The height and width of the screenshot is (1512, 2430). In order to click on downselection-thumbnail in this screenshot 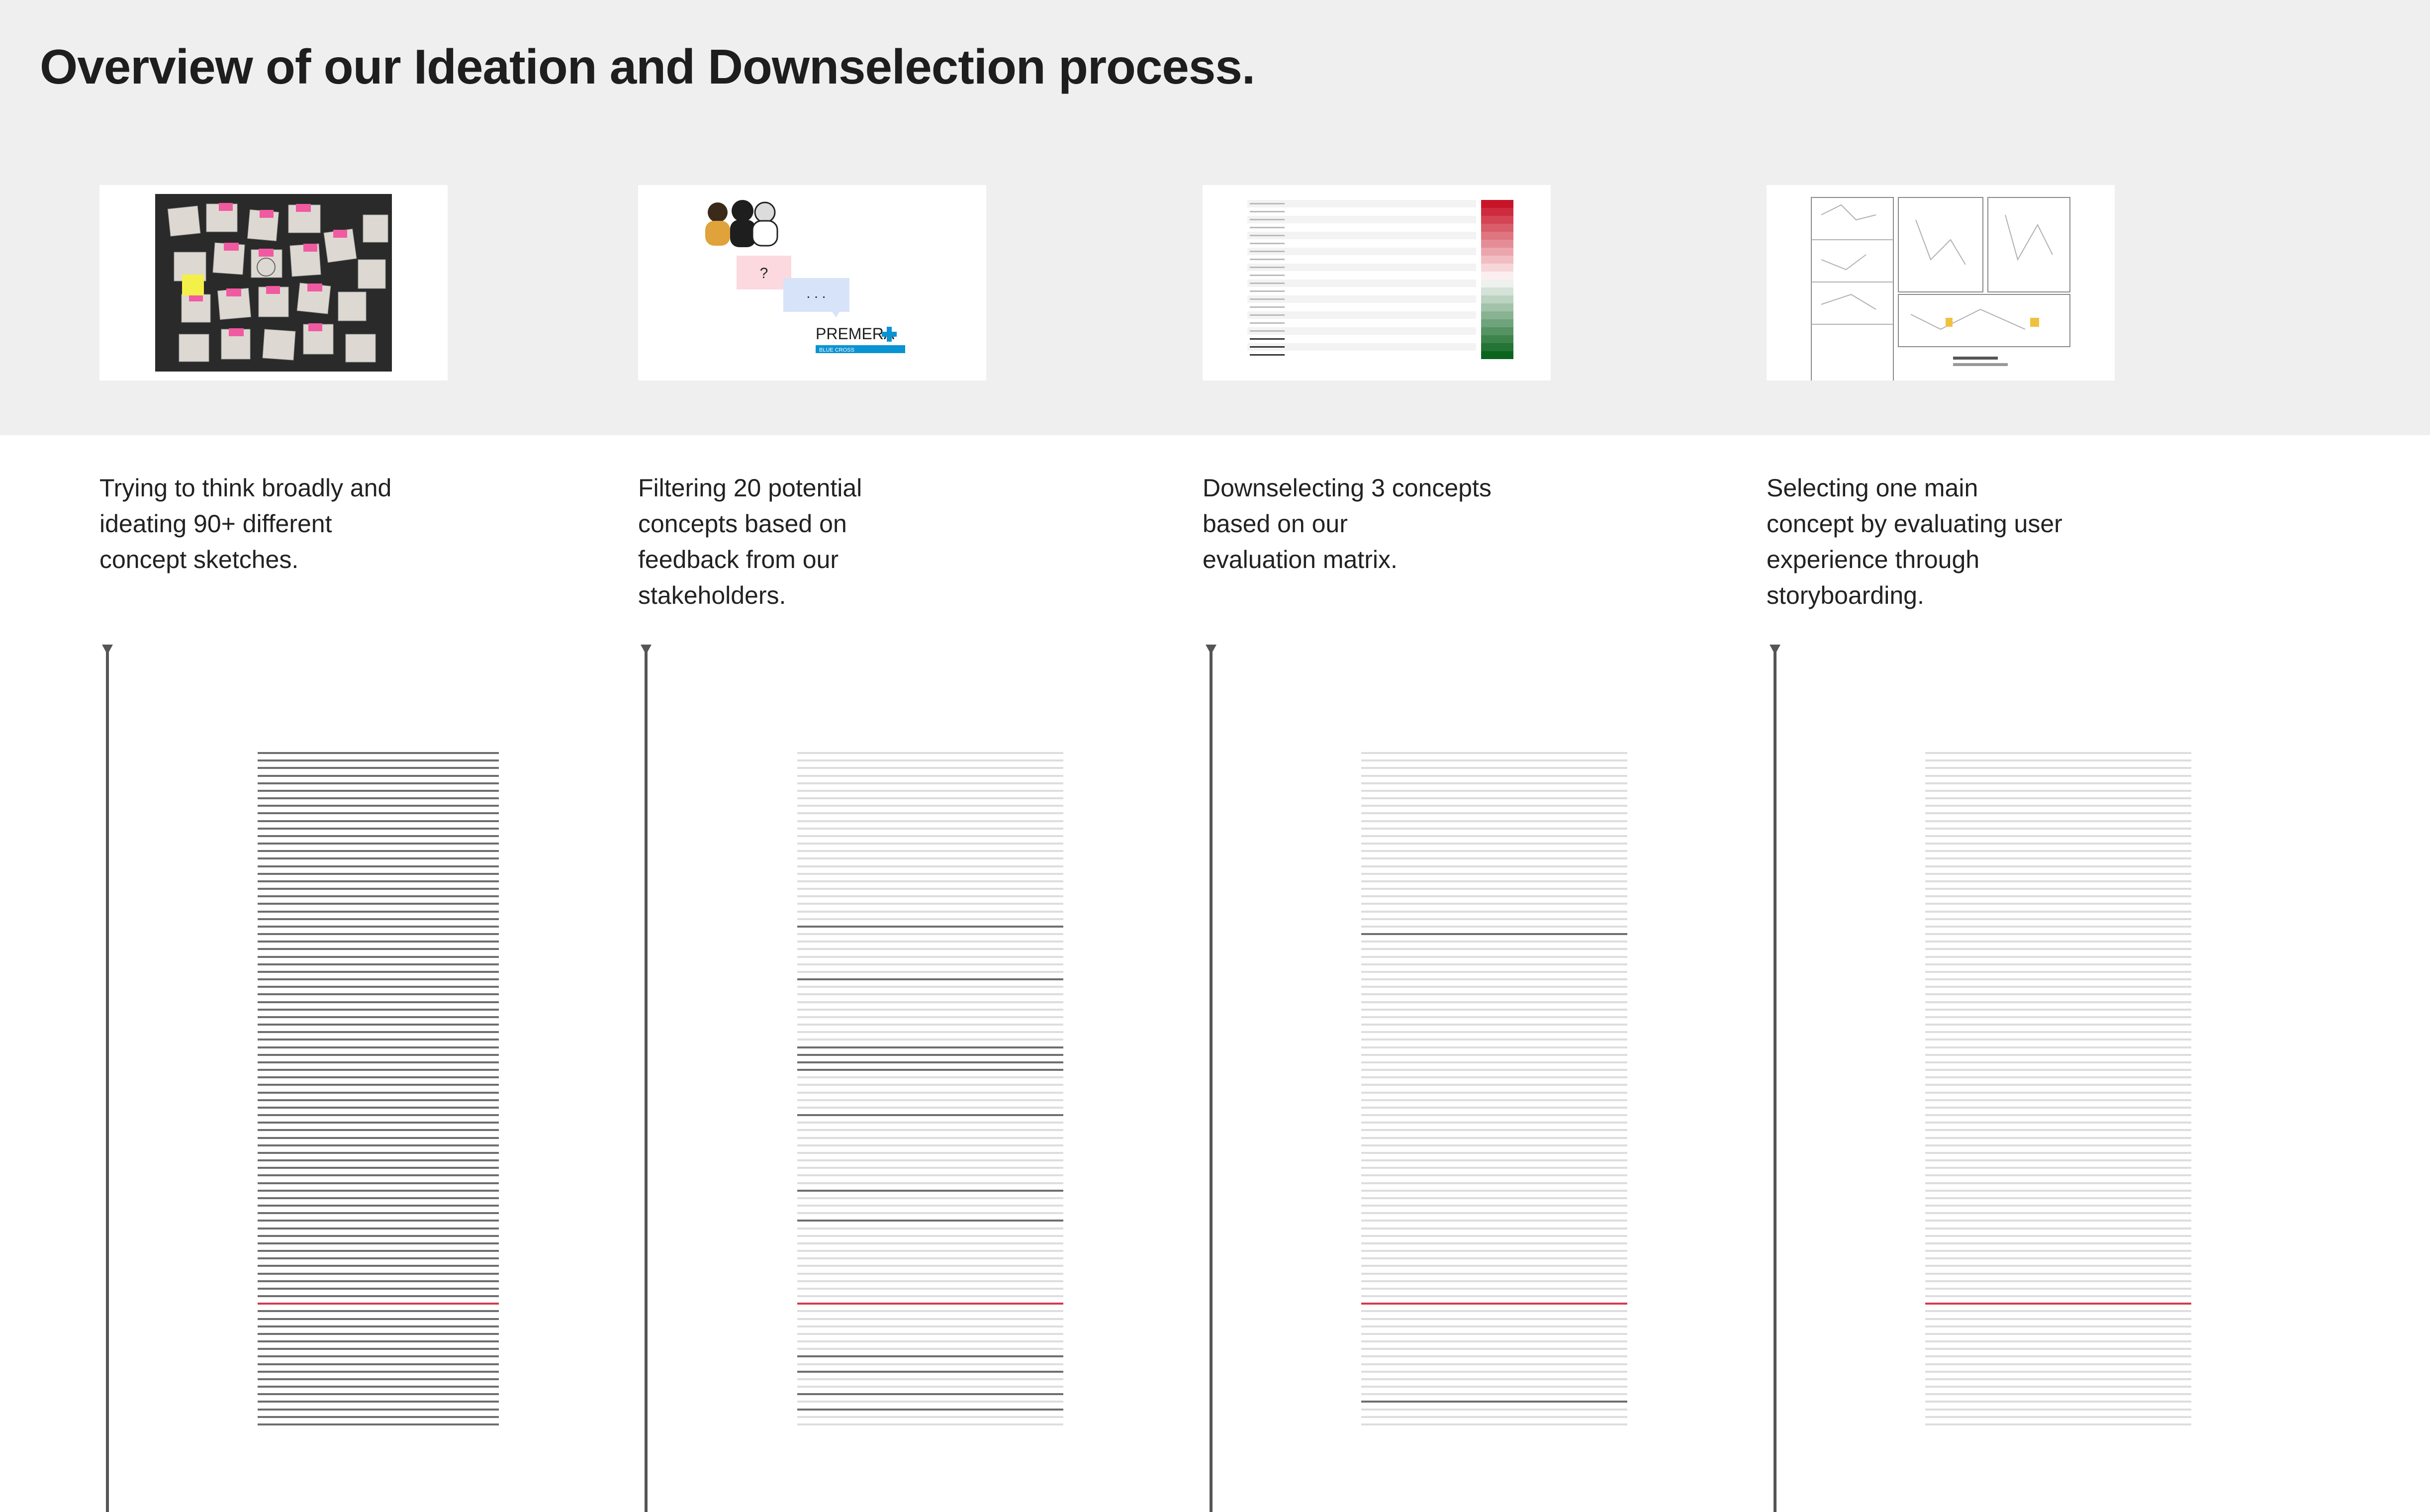, I will do `click(1377, 282)`.